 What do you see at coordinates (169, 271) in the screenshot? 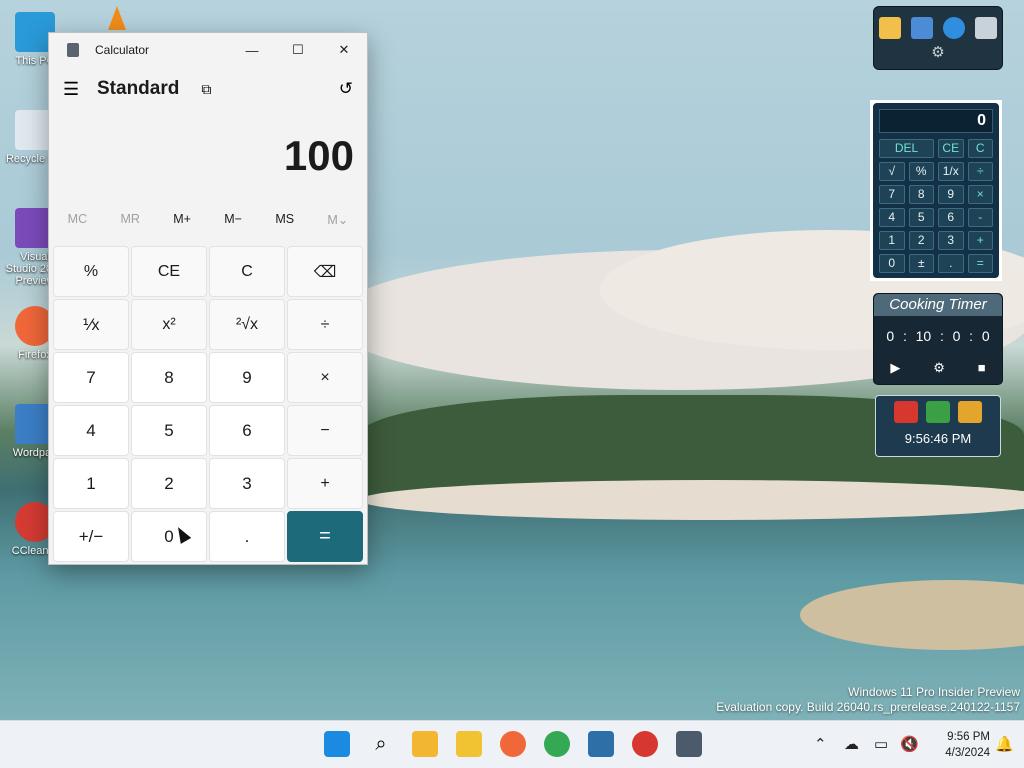
I see `key-button: CE` at bounding box center [169, 271].